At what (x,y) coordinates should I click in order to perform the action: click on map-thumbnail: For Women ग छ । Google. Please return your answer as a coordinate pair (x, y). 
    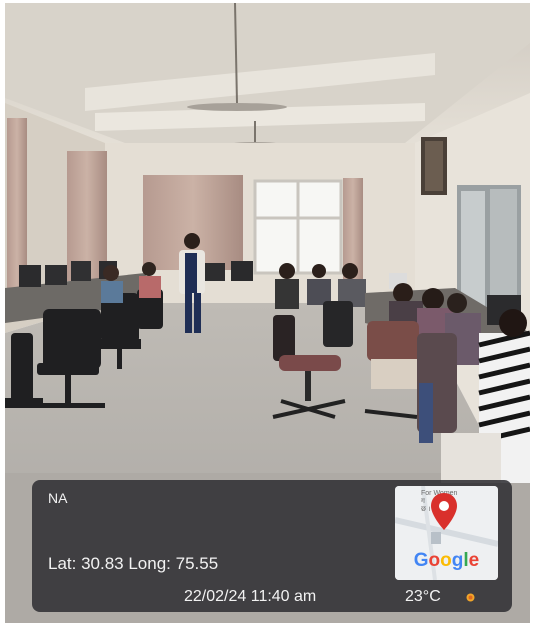
    Looking at the image, I should click on (446, 533).